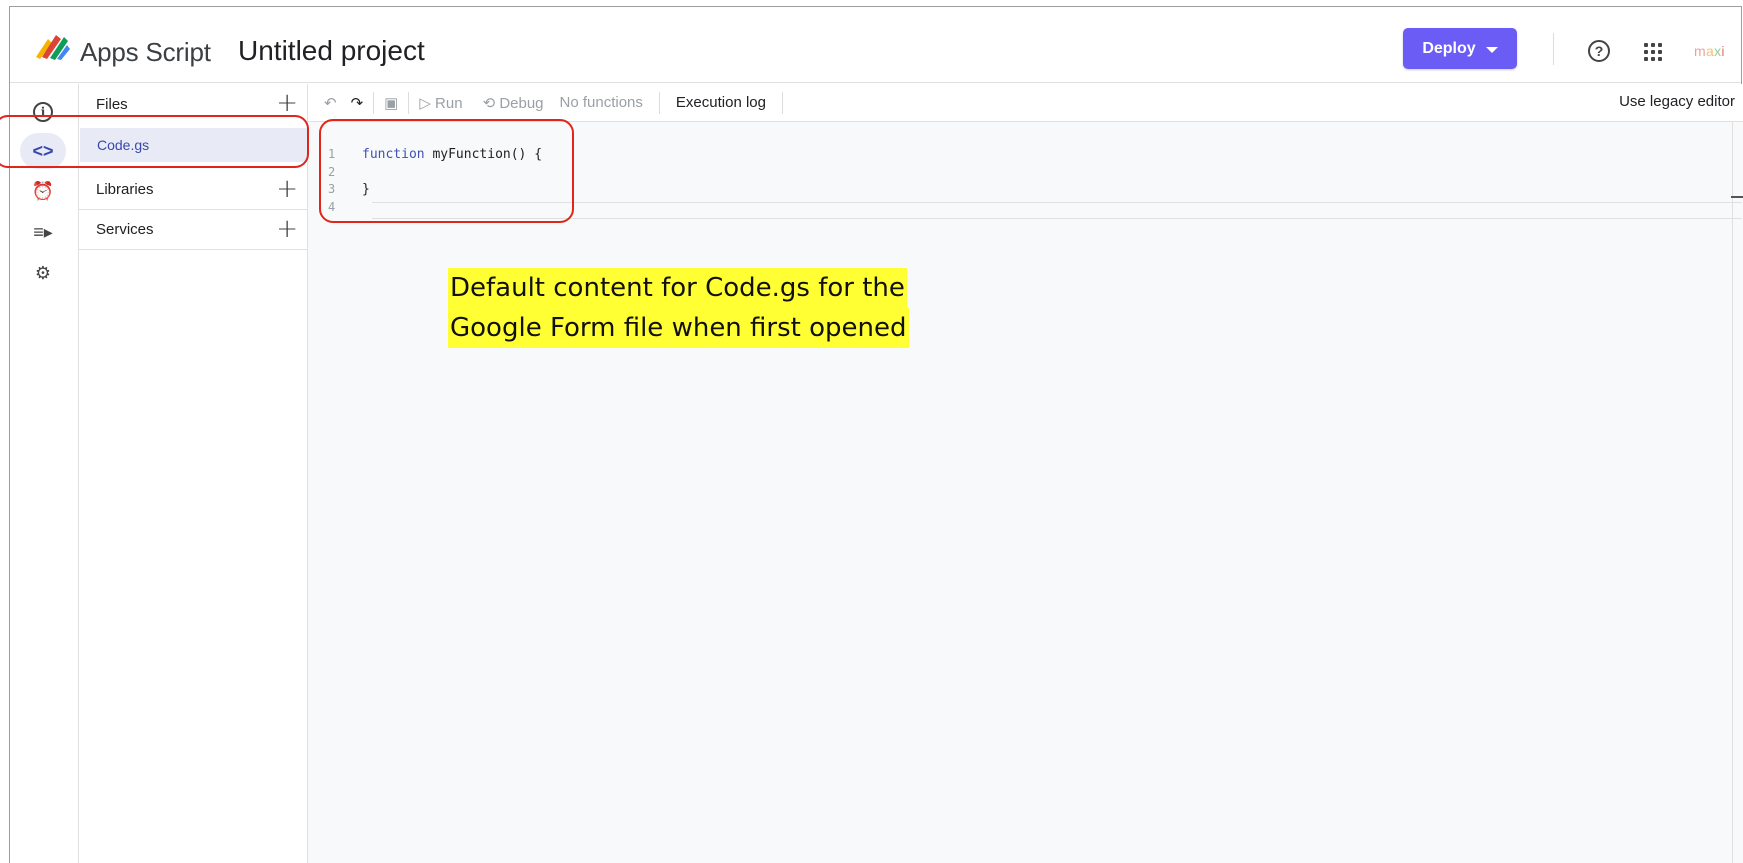 The width and height of the screenshot is (1743, 863). What do you see at coordinates (678, 328) in the screenshot?
I see `annotation-line-2: Google Form file when first opened` at bounding box center [678, 328].